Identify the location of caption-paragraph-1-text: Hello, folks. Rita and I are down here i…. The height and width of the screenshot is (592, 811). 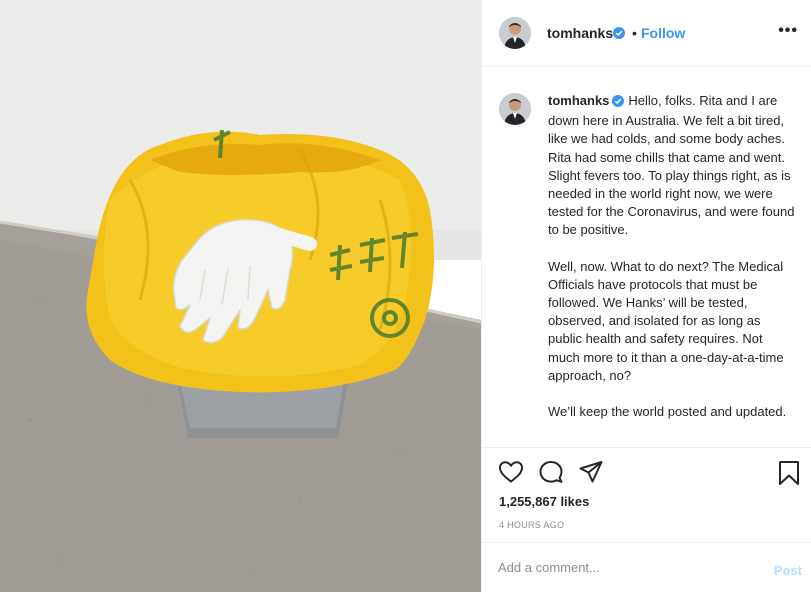
(671, 165).